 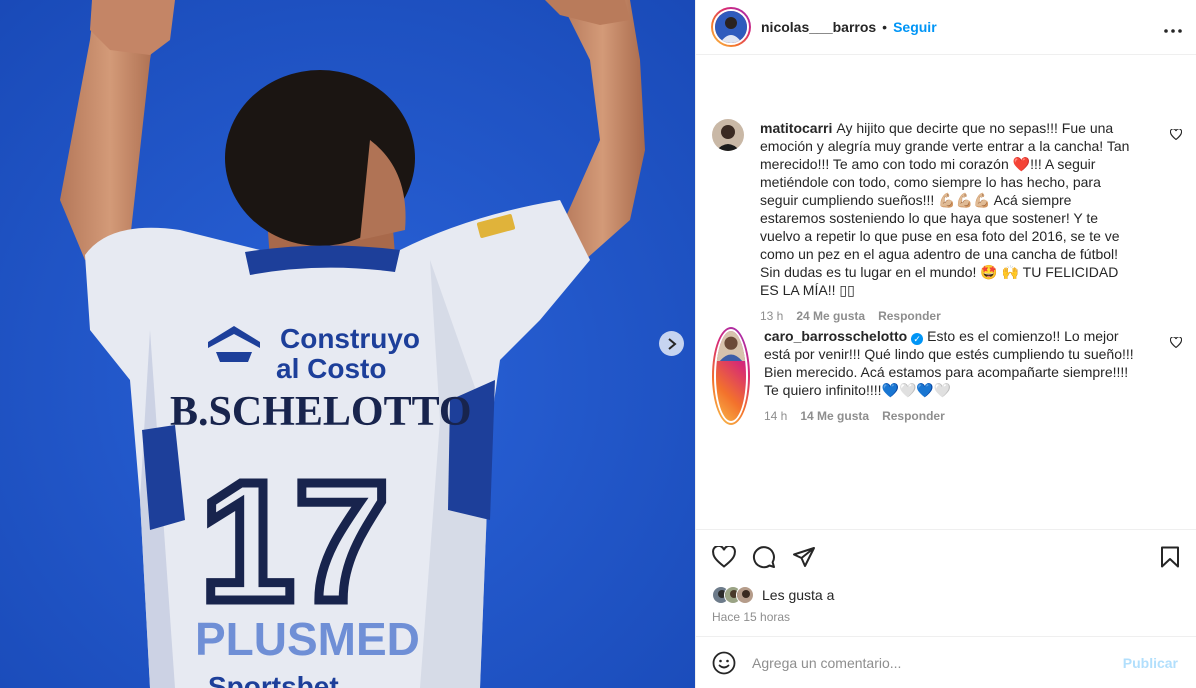 I want to click on save-button, so click(x=1170, y=557).